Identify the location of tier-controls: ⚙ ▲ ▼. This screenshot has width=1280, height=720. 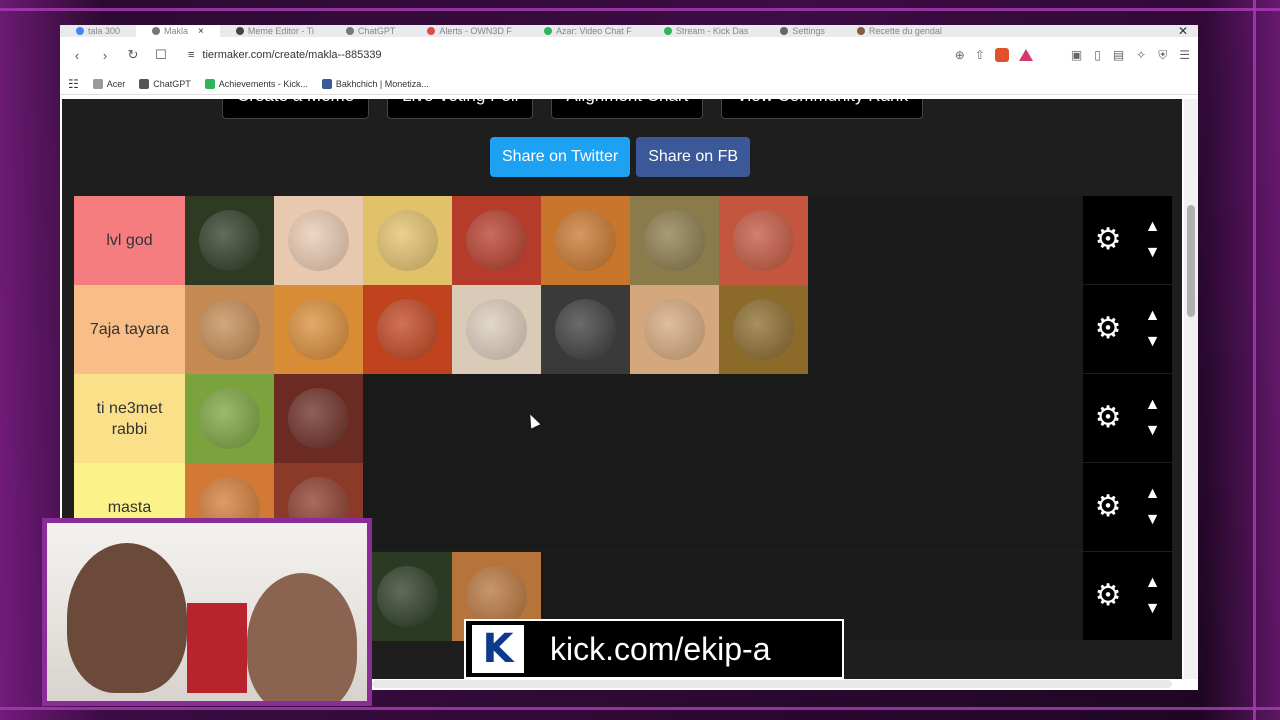
(1127, 329).